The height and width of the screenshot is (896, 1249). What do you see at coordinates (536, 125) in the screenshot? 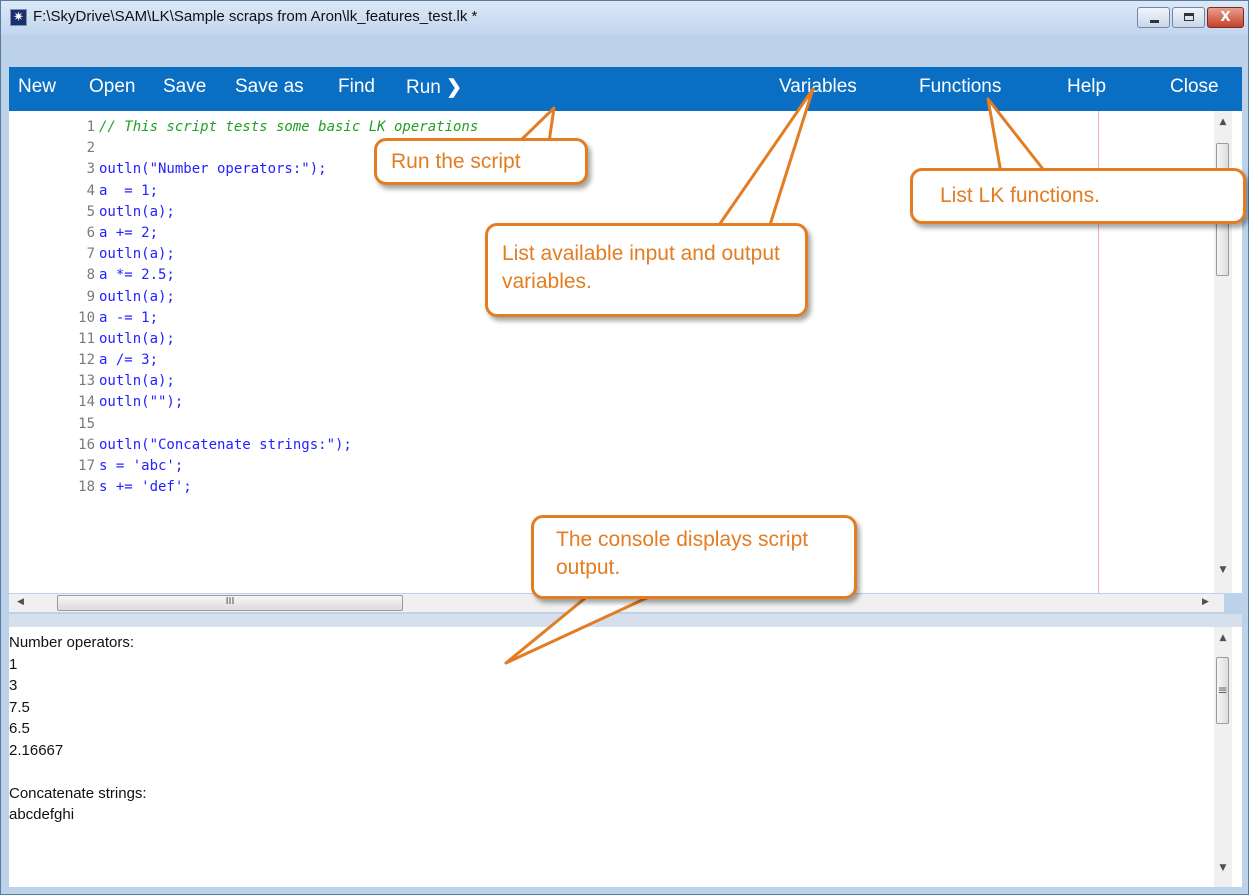
I see `run-callout-tail` at bounding box center [536, 125].